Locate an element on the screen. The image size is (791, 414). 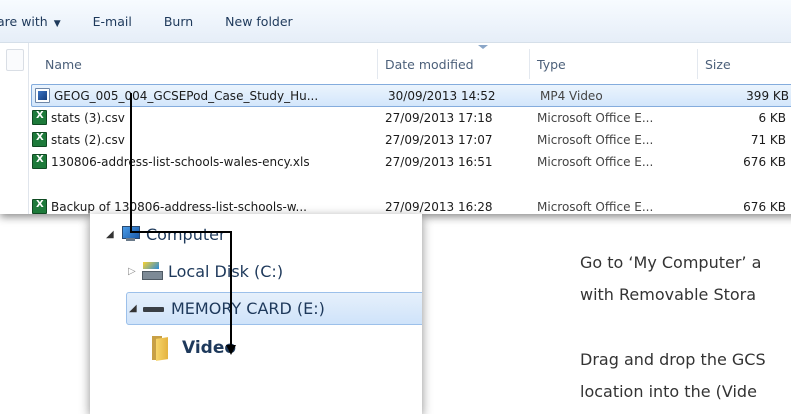
file-date: 27/09/2013 17:07 is located at coordinates (439, 140).